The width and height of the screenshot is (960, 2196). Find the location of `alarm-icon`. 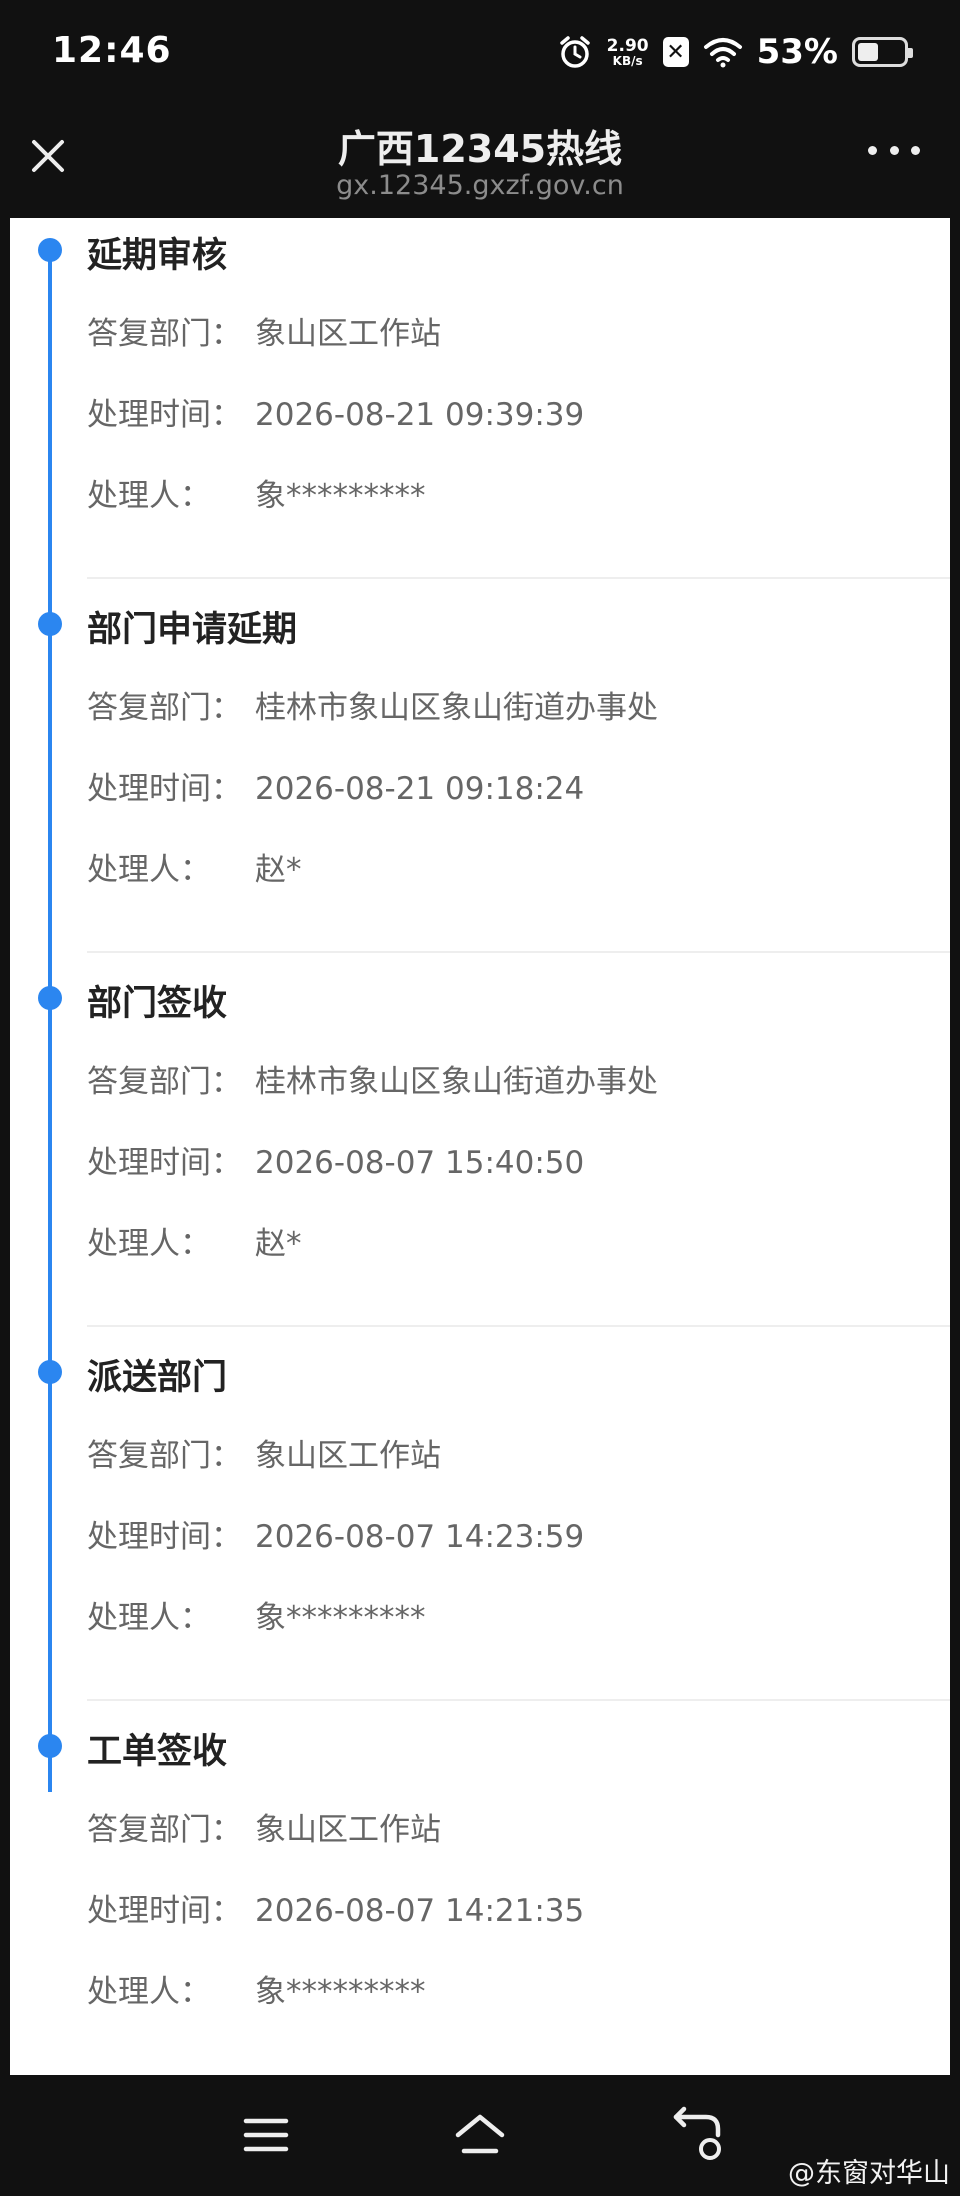

alarm-icon is located at coordinates (574, 52).